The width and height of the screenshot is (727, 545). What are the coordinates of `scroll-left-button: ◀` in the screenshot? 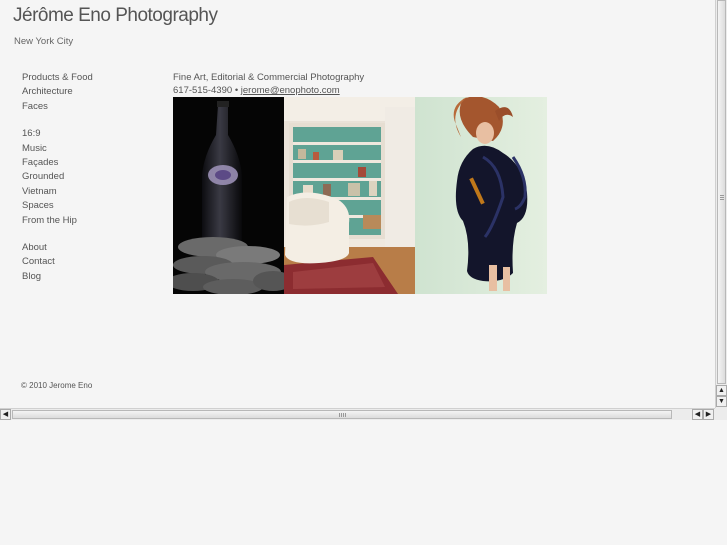 It's located at (5, 414).